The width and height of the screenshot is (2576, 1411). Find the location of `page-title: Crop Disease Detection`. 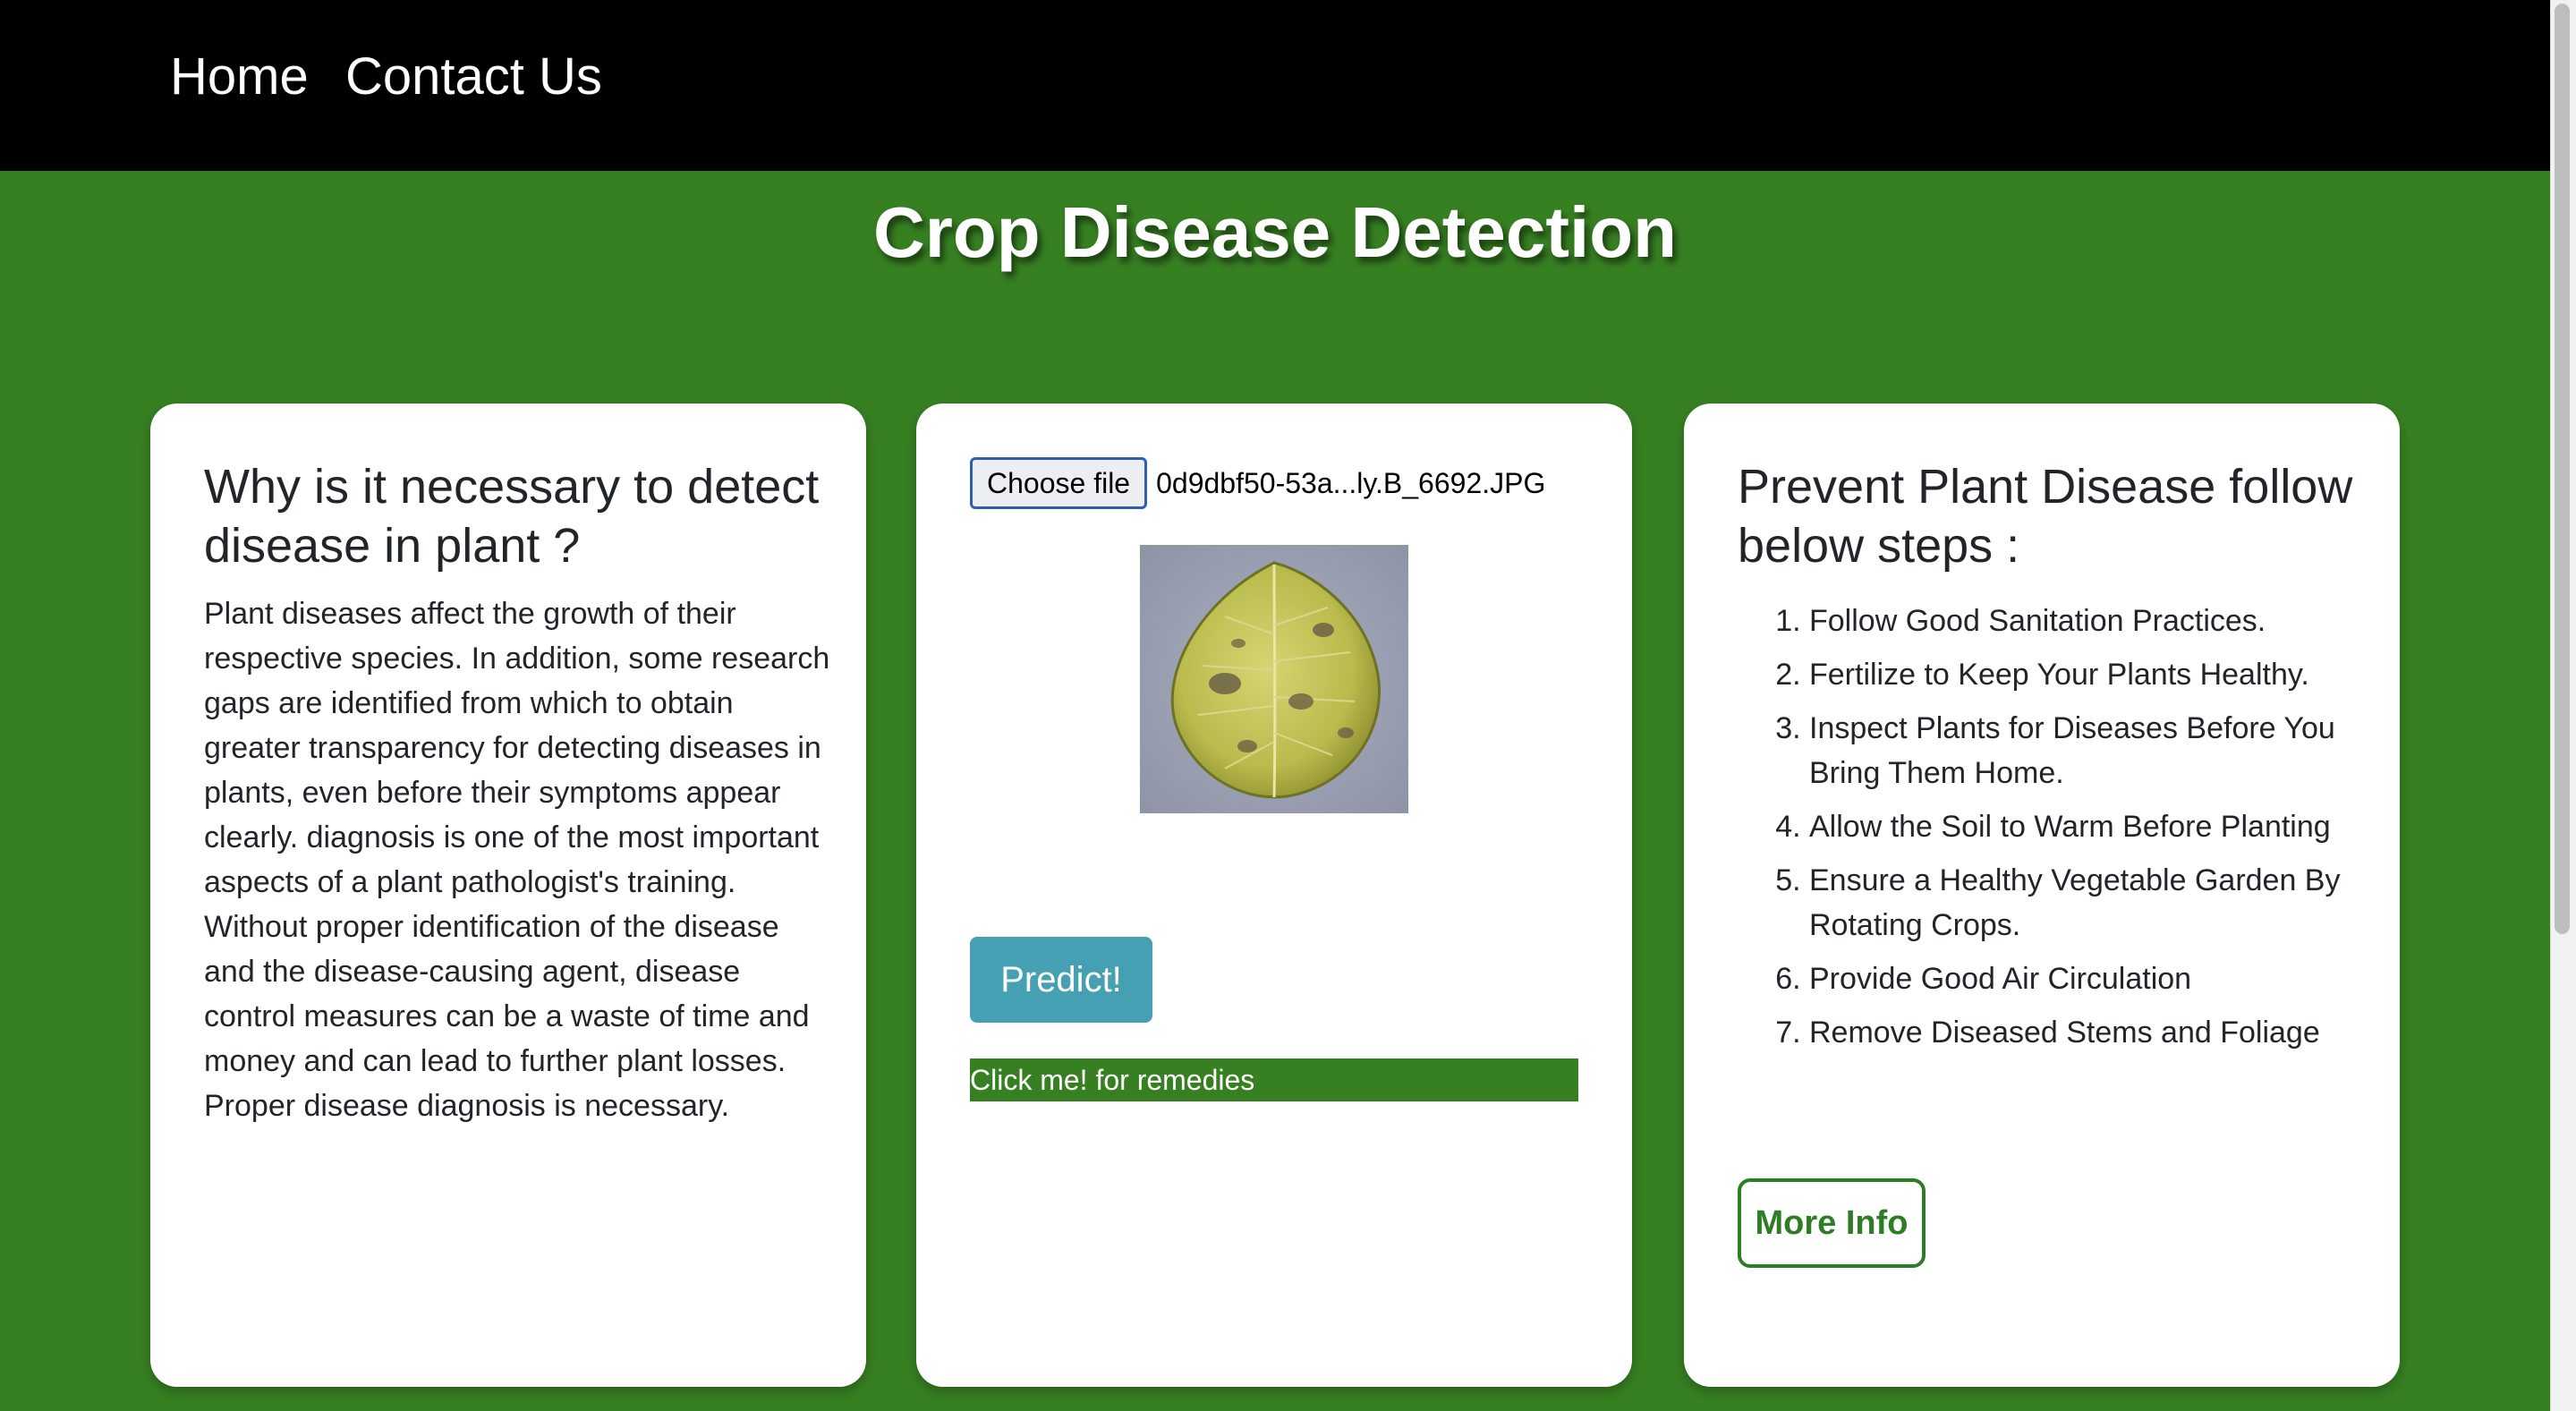

page-title: Crop Disease Detection is located at coordinates (1275, 232).